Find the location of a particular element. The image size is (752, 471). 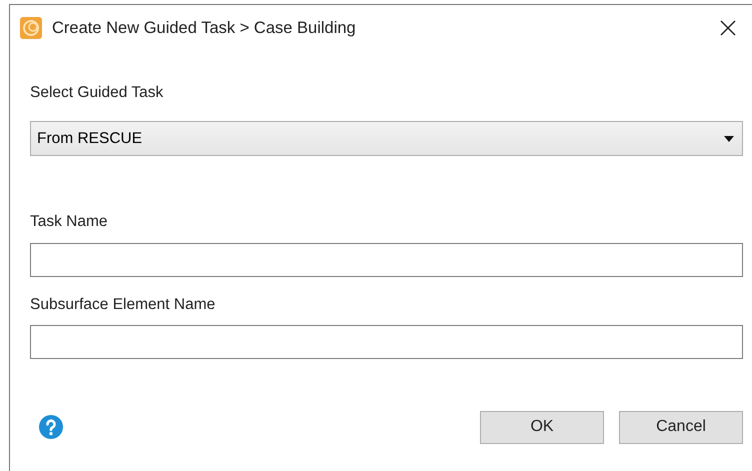

dialog-button: OK is located at coordinates (542, 427).